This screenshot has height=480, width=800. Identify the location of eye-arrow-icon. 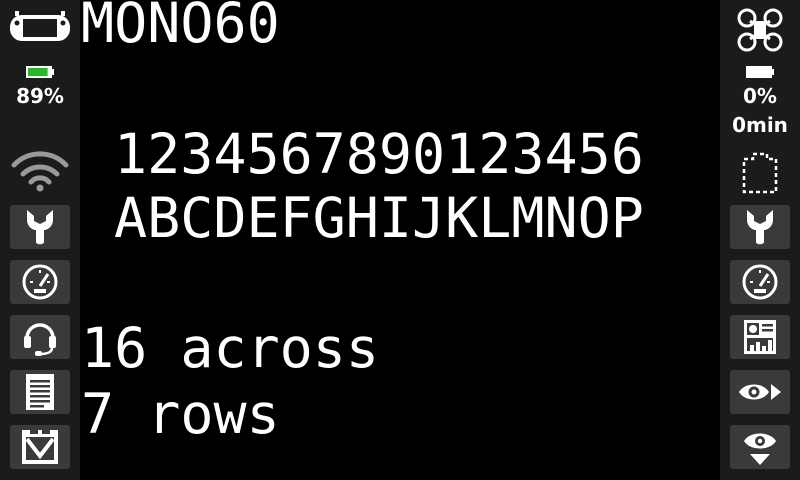
(760, 392).